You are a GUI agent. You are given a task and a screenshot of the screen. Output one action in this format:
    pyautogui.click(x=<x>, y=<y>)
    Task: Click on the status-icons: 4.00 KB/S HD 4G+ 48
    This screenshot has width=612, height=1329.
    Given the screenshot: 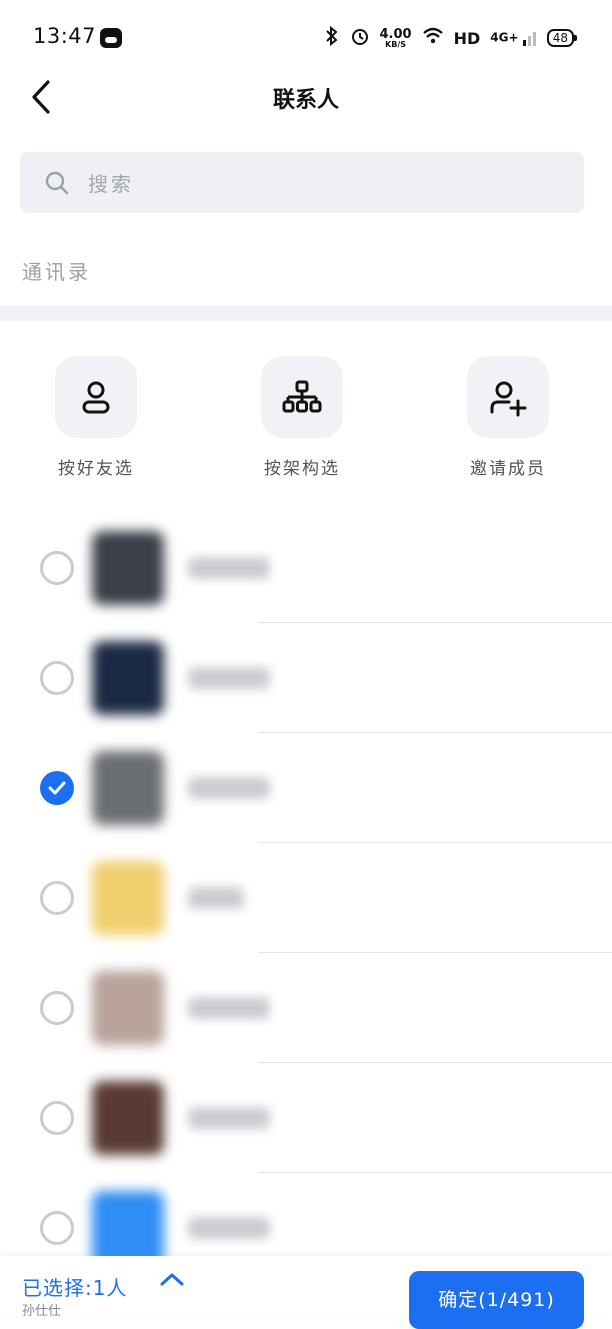 What is the action you would take?
    pyautogui.click(x=451, y=38)
    